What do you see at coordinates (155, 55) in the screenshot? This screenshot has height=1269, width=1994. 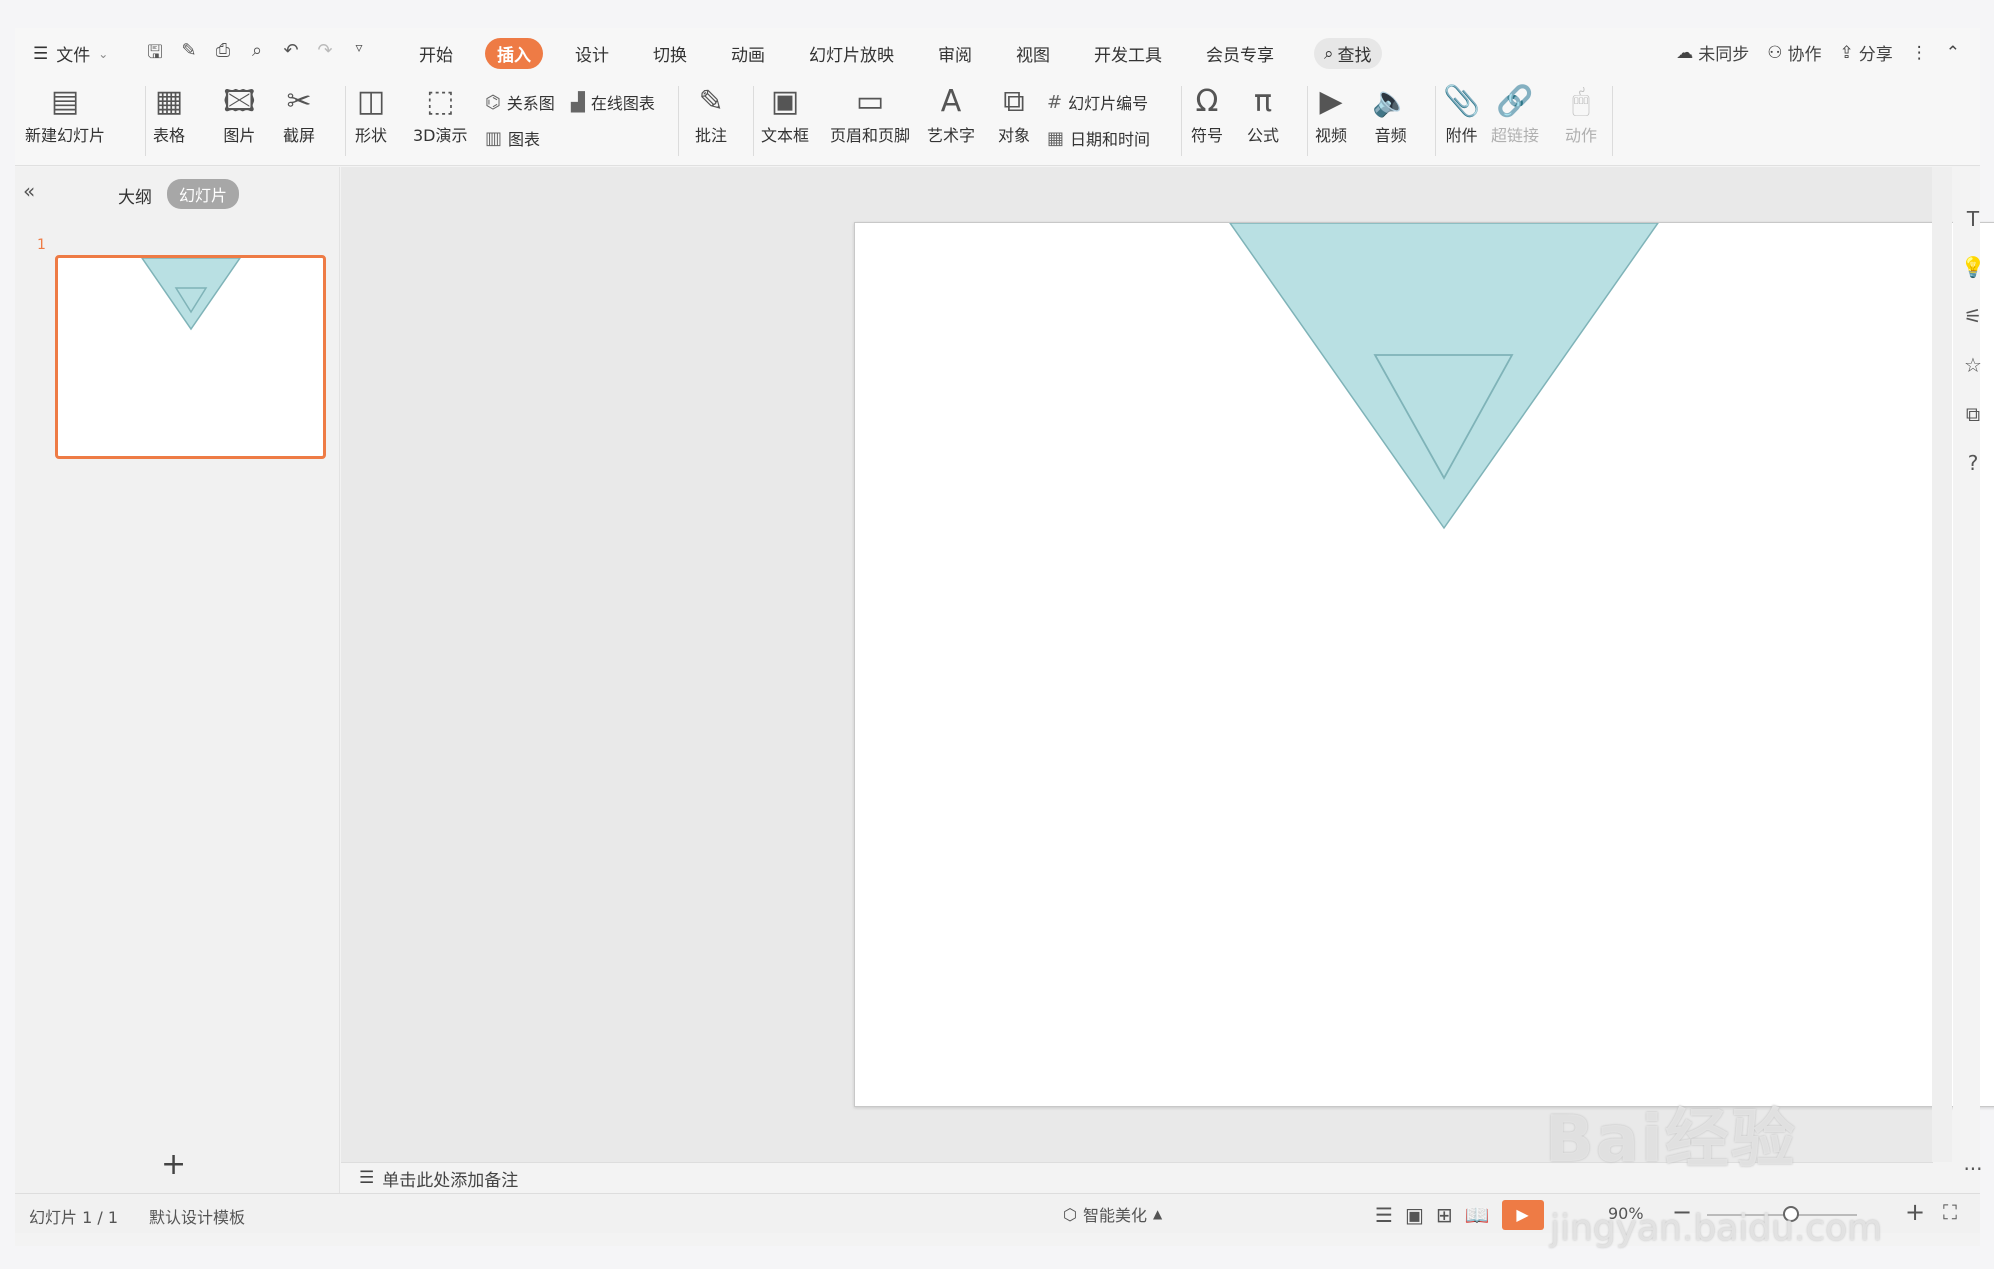 I see `save-icon: 🖫` at bounding box center [155, 55].